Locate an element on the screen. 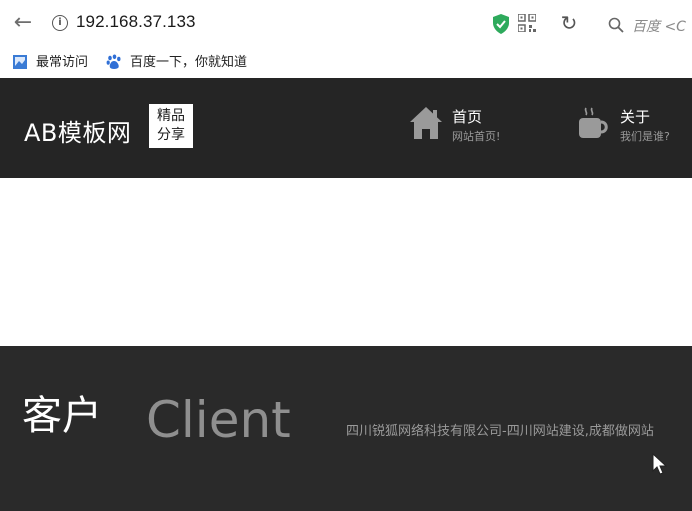  browser-toolbar: ← i 192.168.37.133 ↻ 百度 <C is located at coordinates (346, 24).